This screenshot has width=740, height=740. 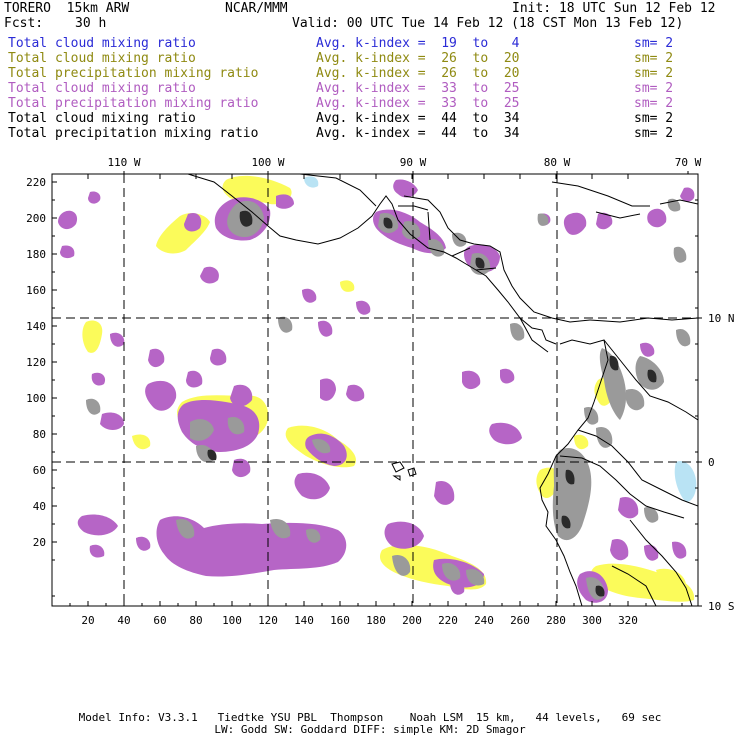 What do you see at coordinates (628, 620) in the screenshot?
I see `x-tick-label: 320` at bounding box center [628, 620].